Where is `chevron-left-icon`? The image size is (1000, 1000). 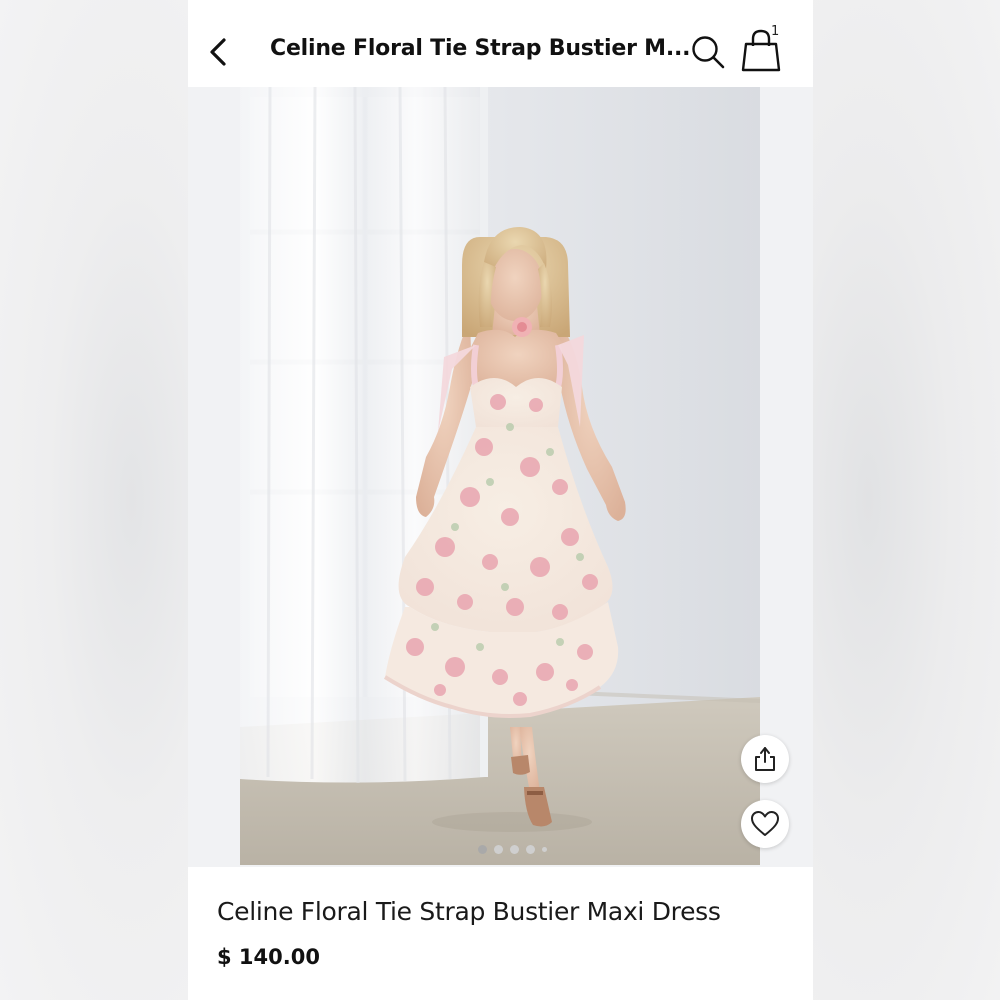 chevron-left-icon is located at coordinates (218, 52).